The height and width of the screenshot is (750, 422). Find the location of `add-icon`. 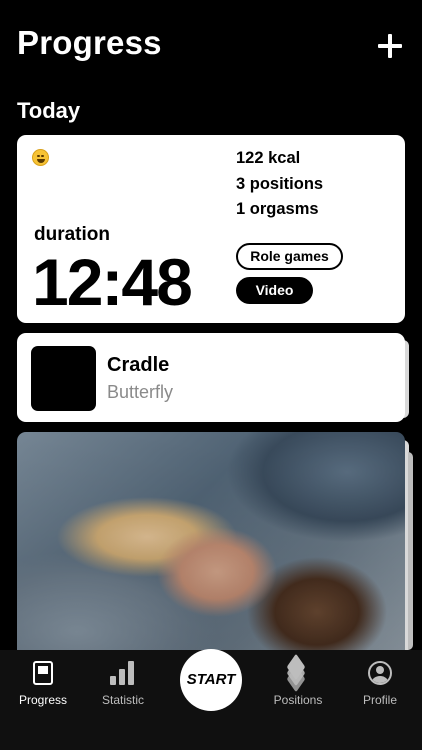

add-icon is located at coordinates (390, 46).